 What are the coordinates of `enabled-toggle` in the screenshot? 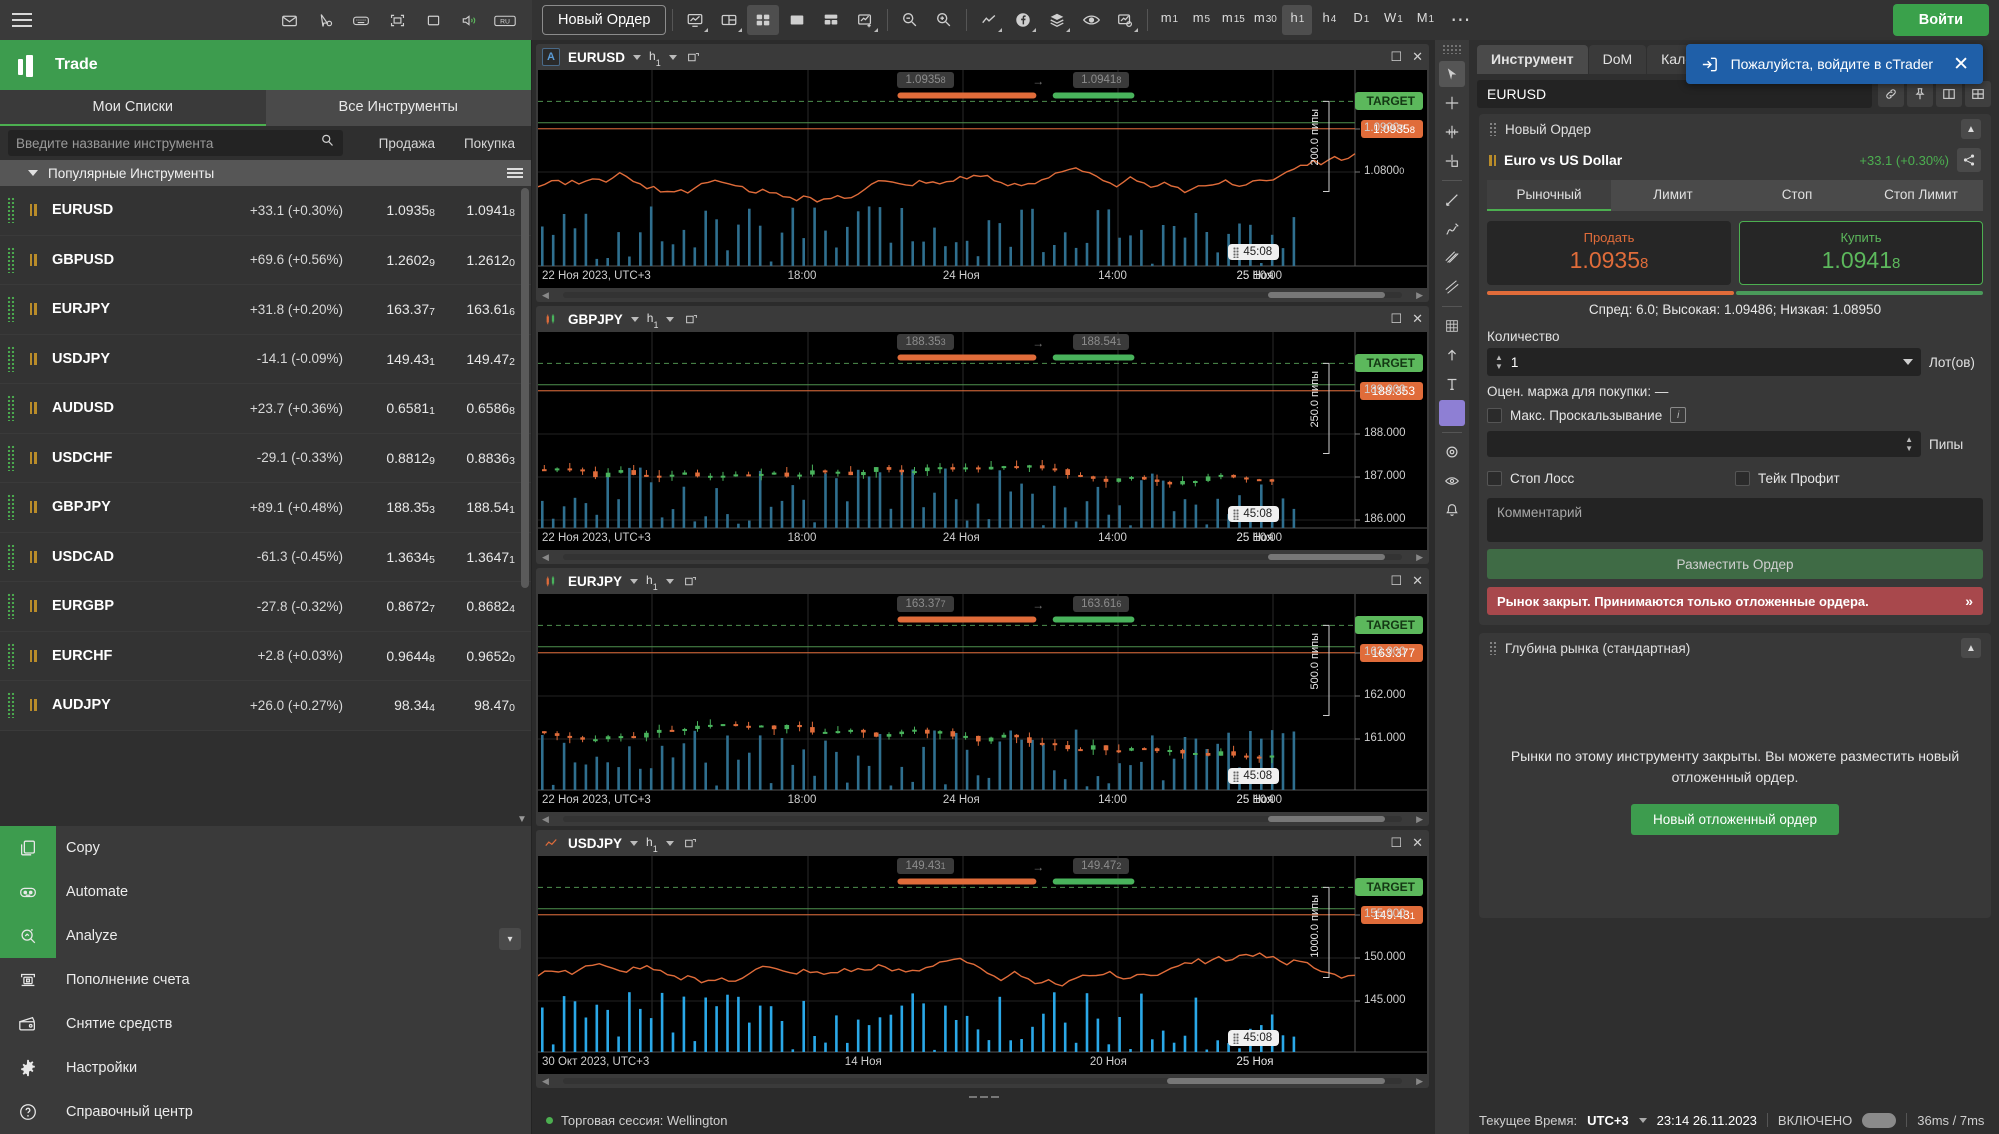 It's located at (1879, 1120).